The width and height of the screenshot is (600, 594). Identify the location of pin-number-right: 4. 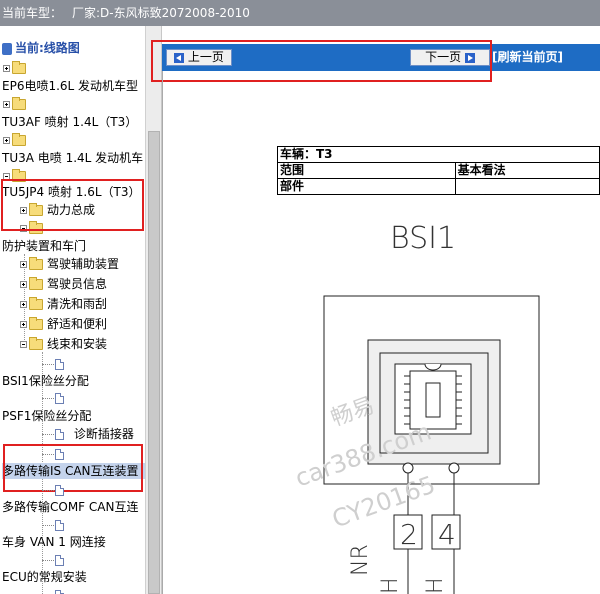
(447, 534).